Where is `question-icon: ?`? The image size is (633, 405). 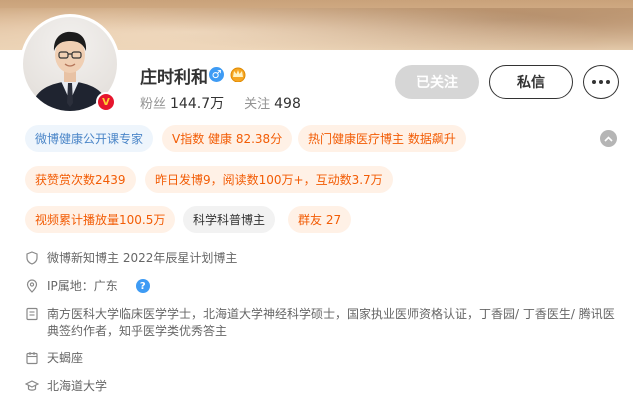
question-icon: ? is located at coordinates (142, 286).